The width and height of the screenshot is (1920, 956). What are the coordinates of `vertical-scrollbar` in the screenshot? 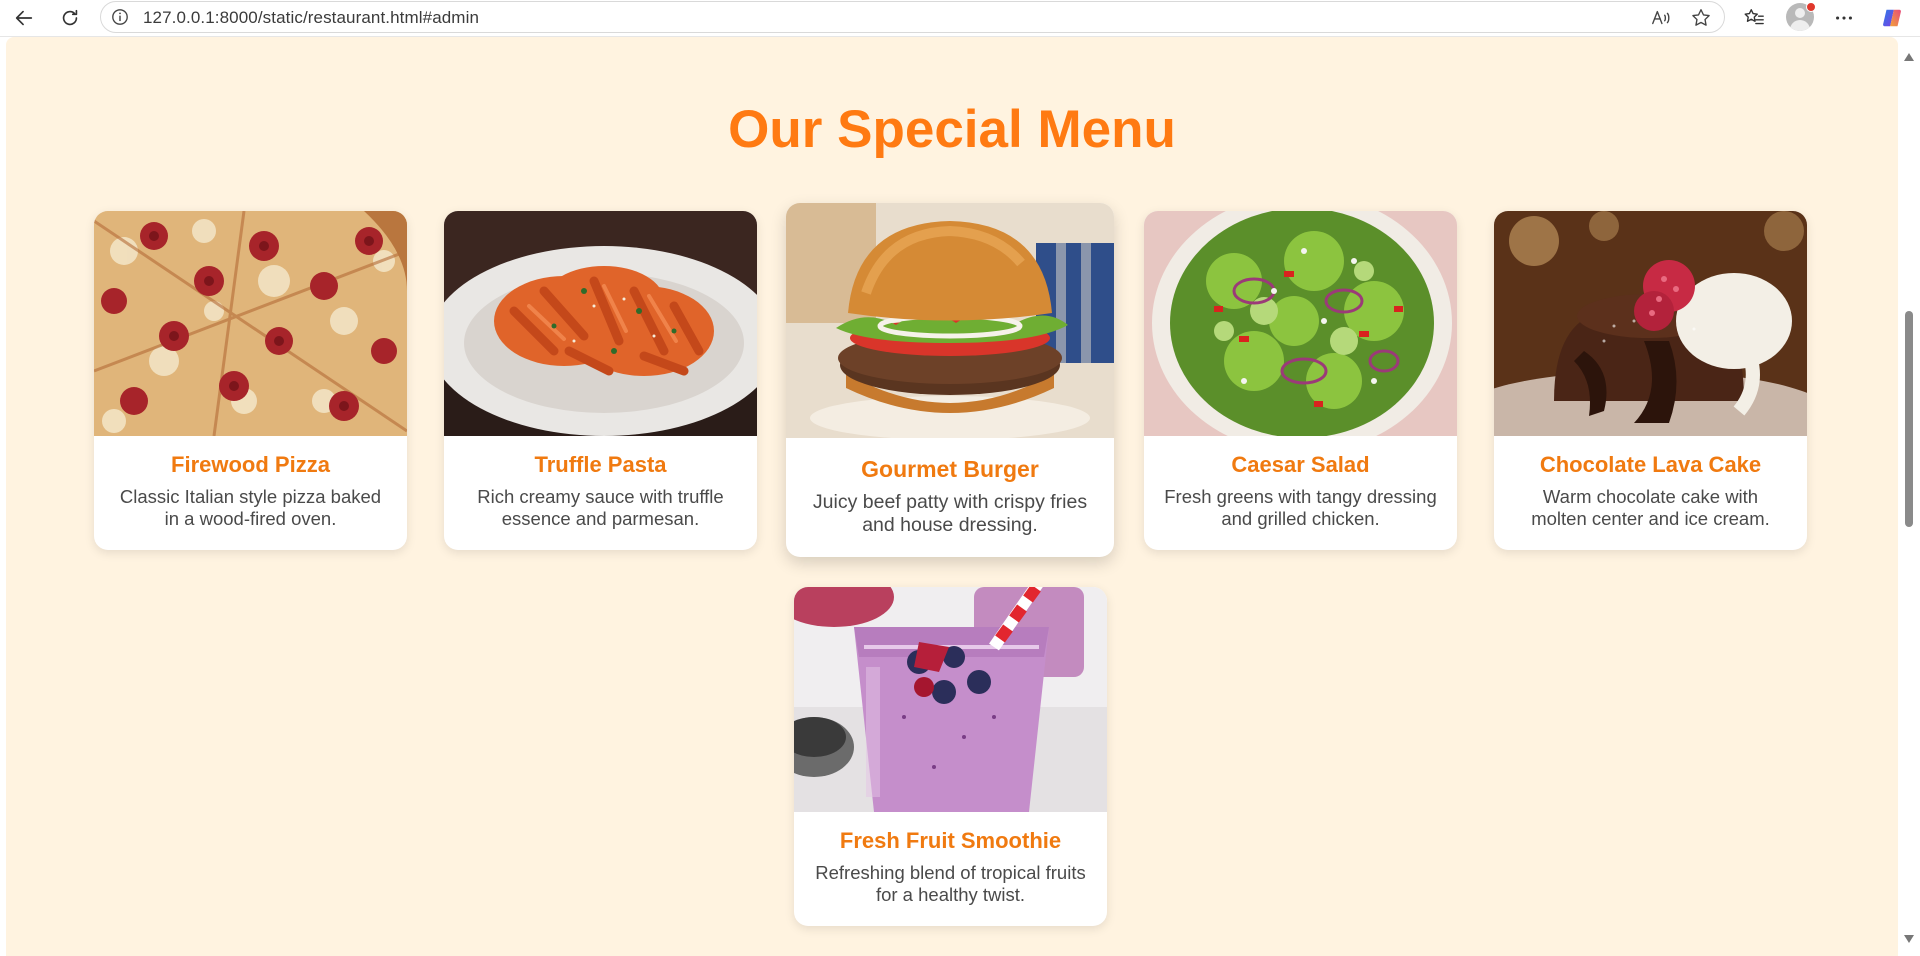 It's located at (1909, 496).